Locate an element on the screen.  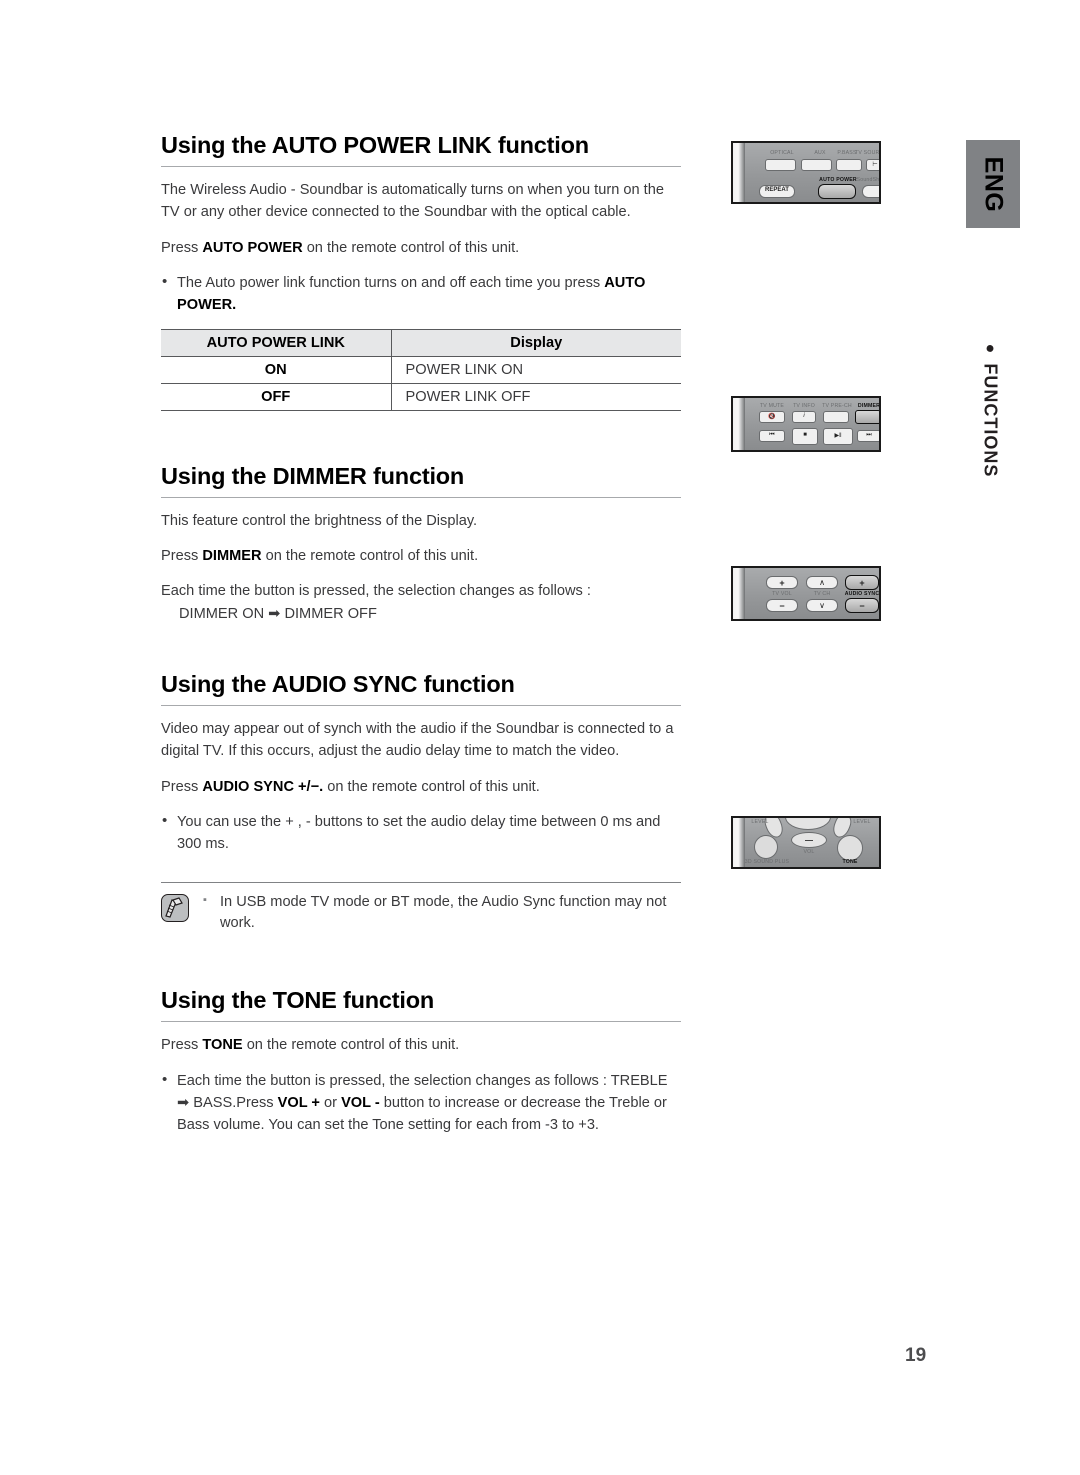
table-row: ON POWER LINK ON is located at coordinates (421, 369).